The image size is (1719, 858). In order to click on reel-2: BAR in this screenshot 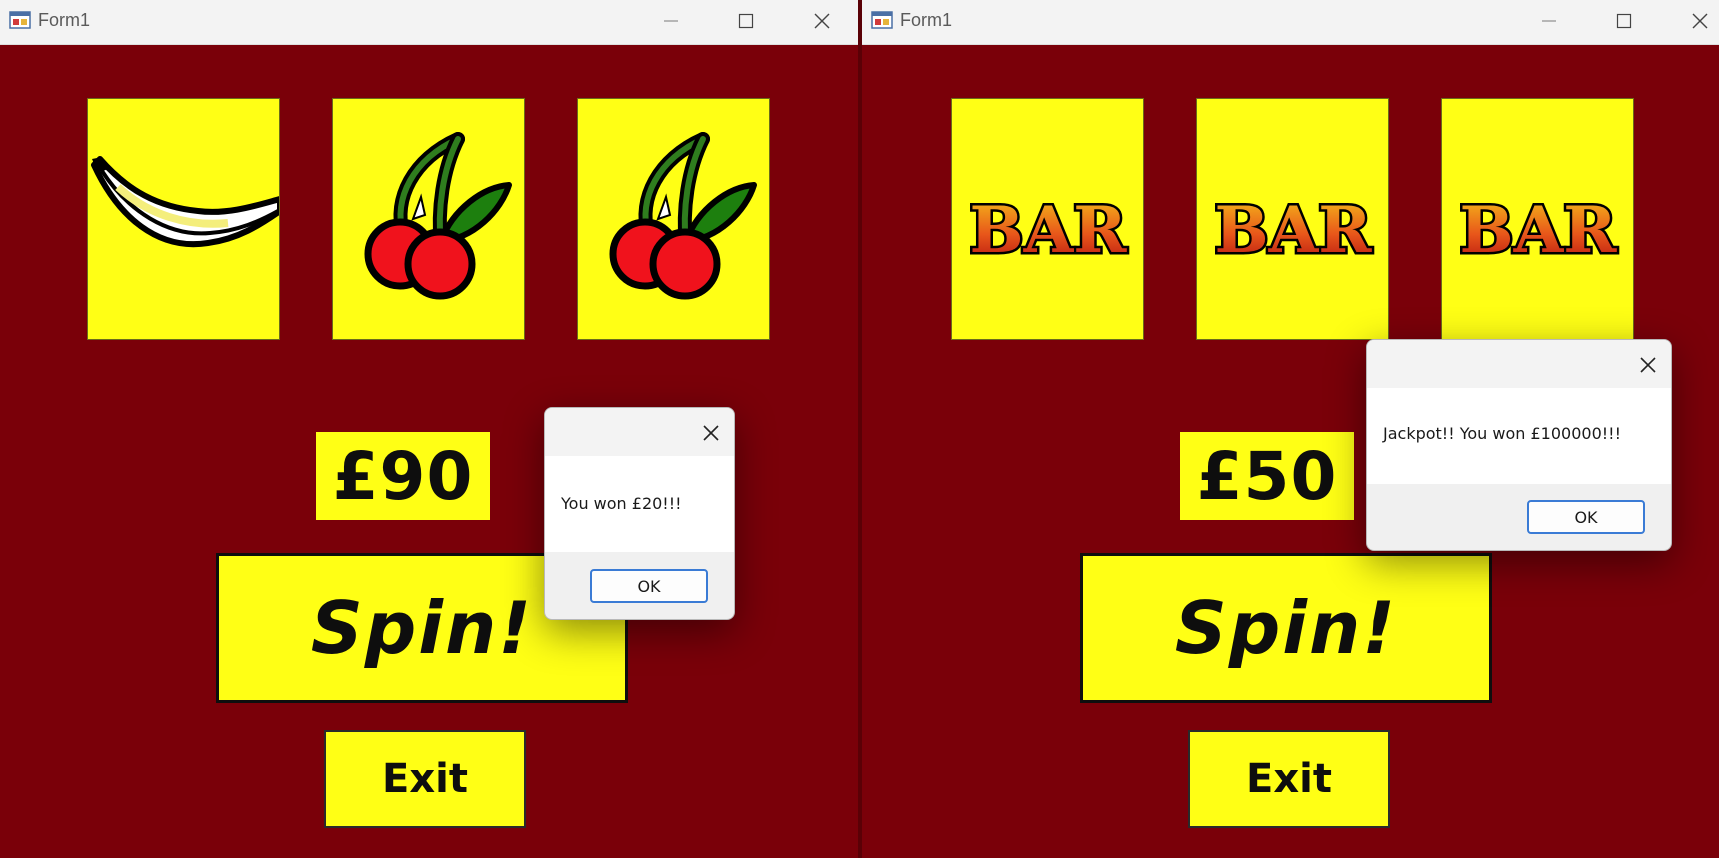, I will do `click(1292, 219)`.